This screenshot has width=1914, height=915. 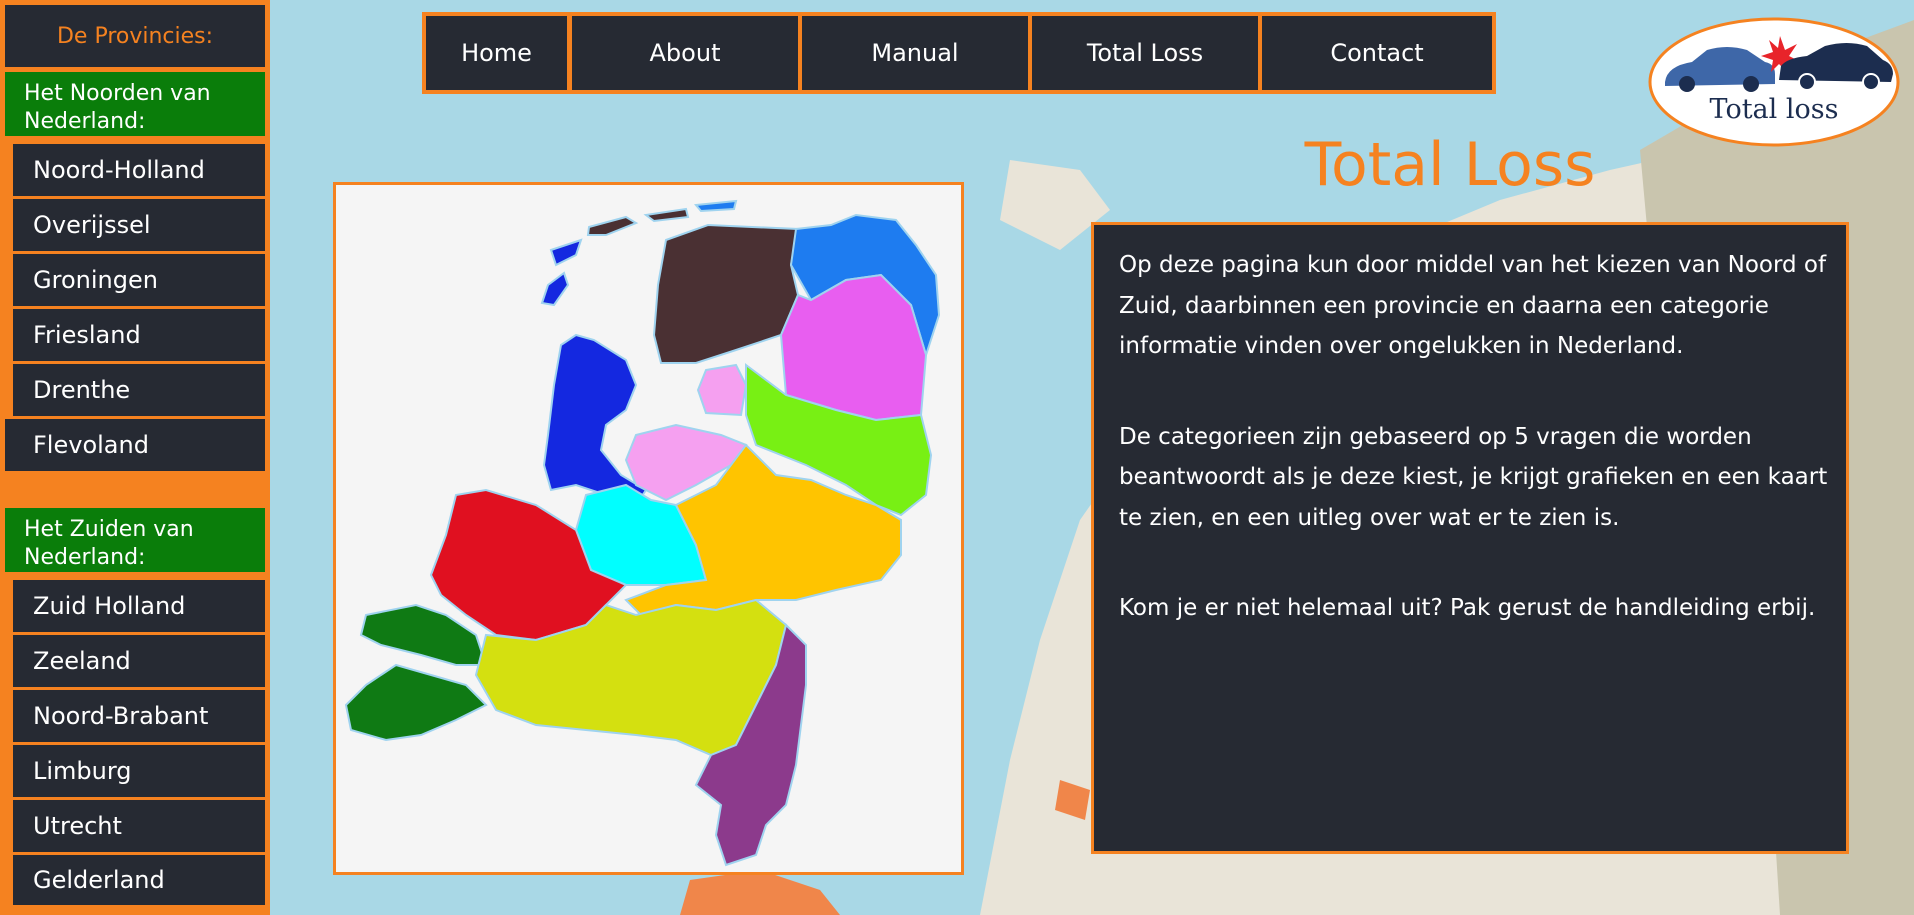 I want to click on sidebar-item-overijssel: Overijssel, so click(x=139, y=225).